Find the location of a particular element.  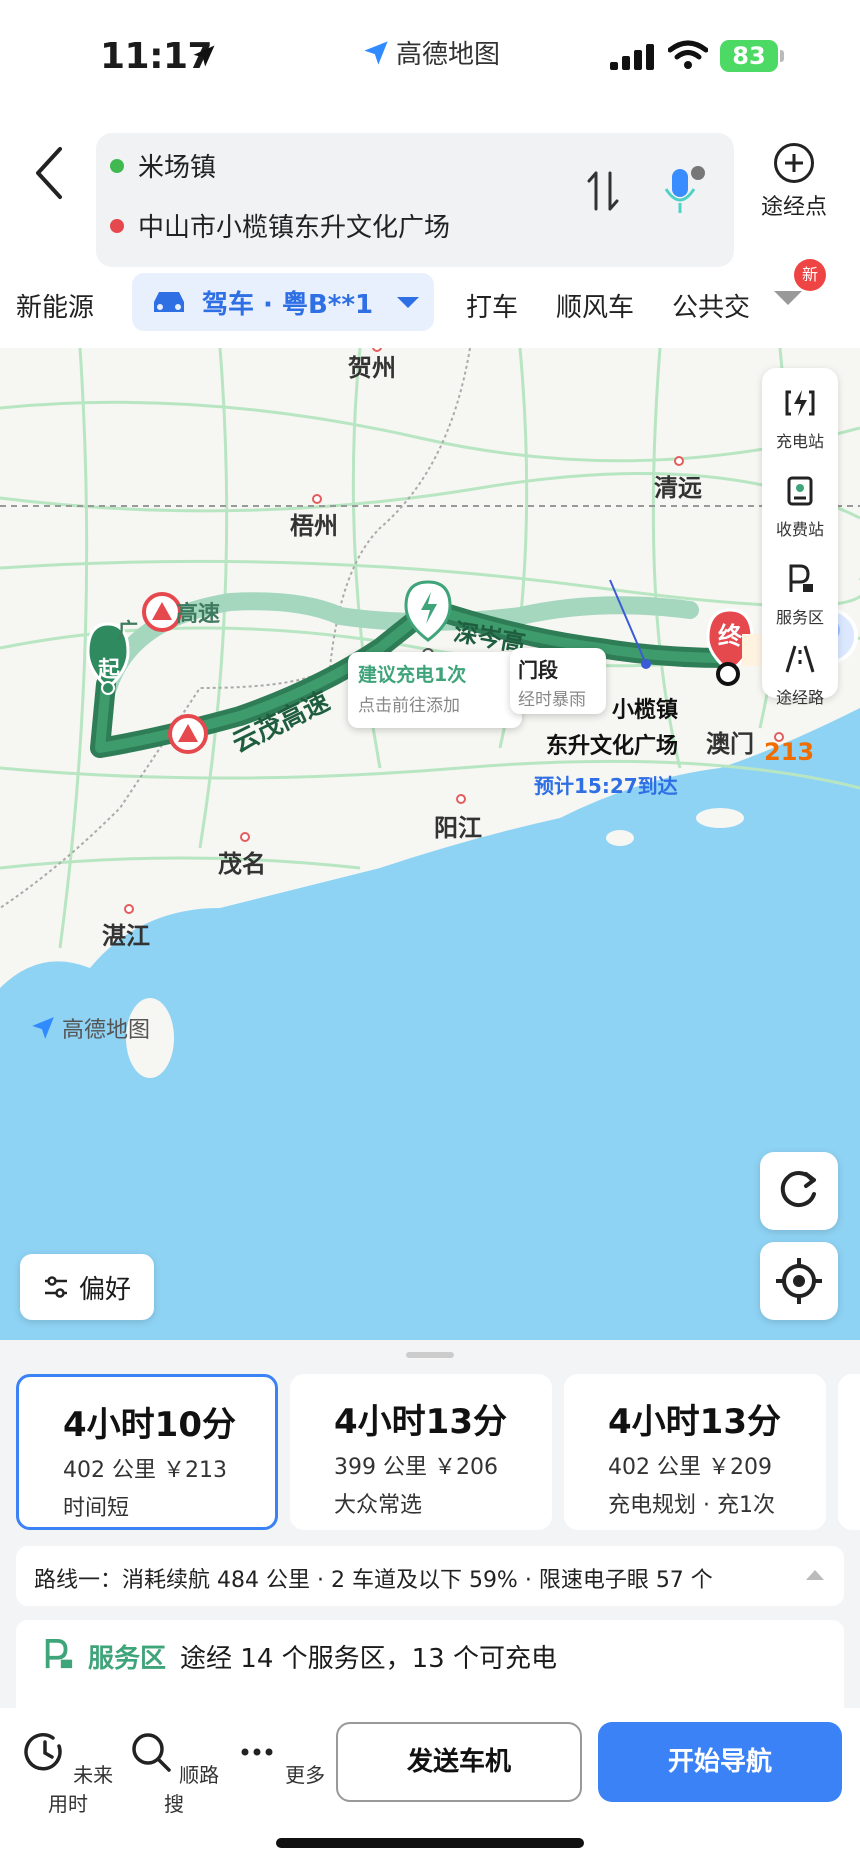

city-maoming: 茂名 is located at coordinates (242, 864).